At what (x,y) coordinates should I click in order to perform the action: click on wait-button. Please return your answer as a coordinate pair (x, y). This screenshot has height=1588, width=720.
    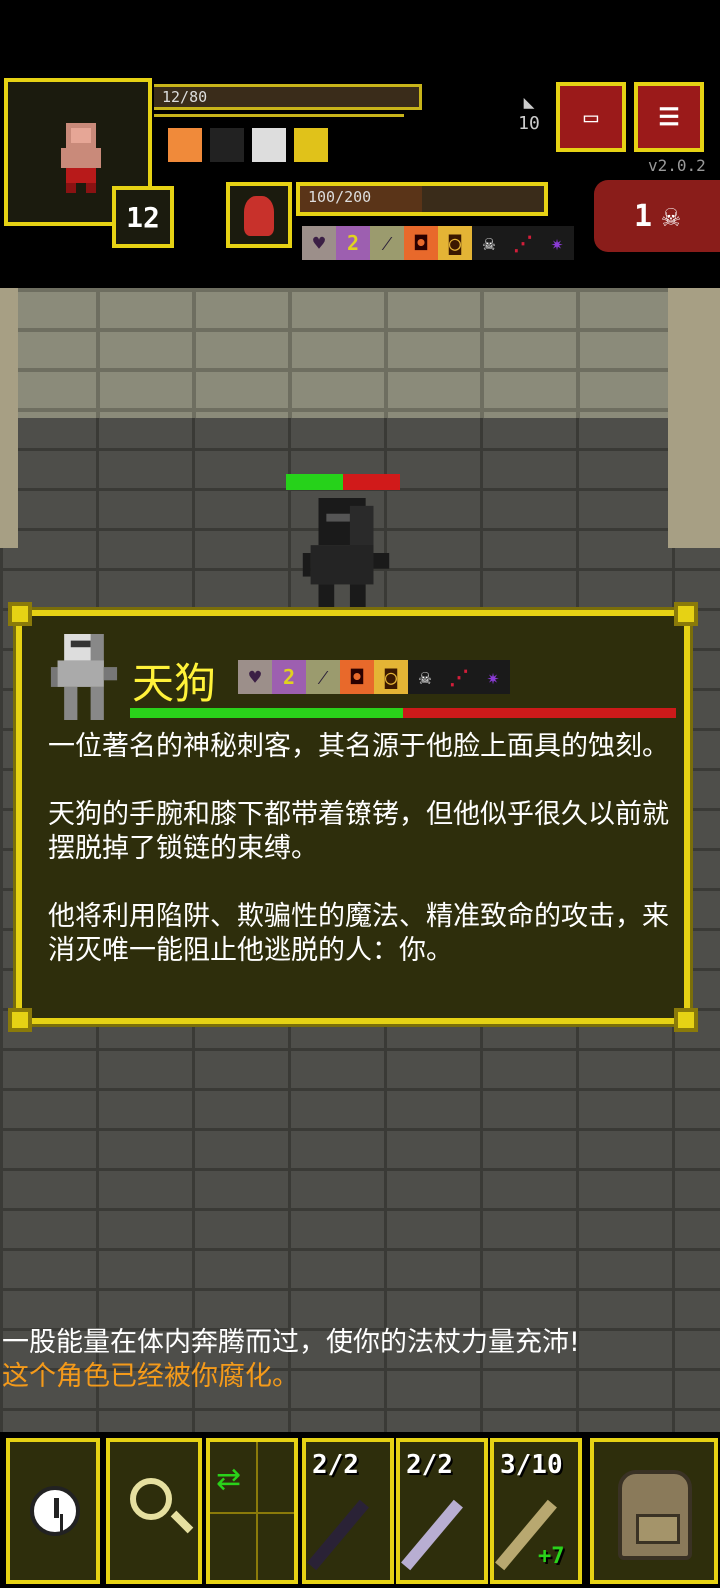
    Looking at the image, I should click on (53, 1511).